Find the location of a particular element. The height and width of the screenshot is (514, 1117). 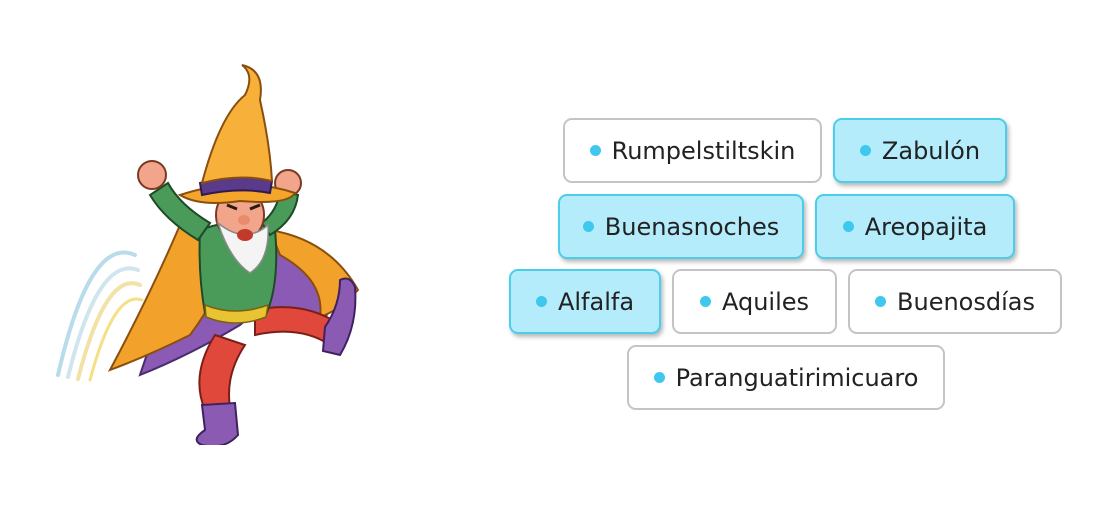

hat is located at coordinates (237, 124).